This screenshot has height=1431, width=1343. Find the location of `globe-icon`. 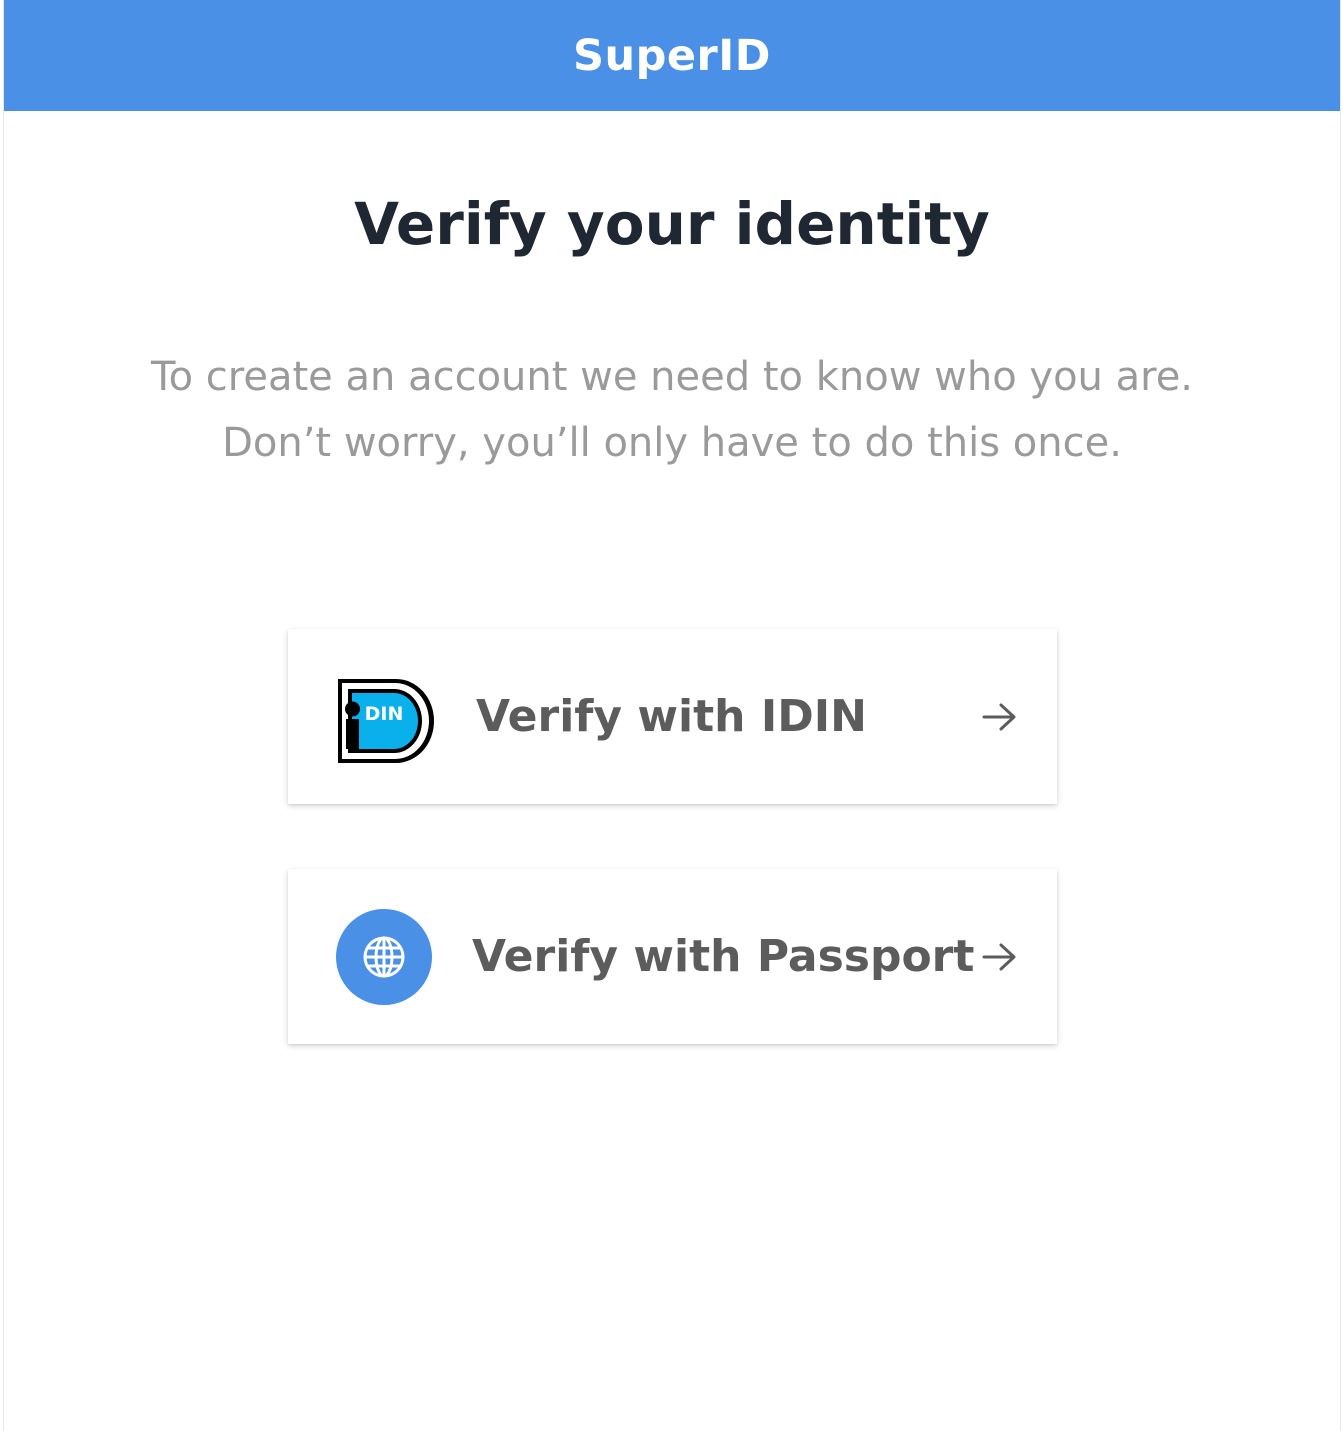

globe-icon is located at coordinates (384, 957).